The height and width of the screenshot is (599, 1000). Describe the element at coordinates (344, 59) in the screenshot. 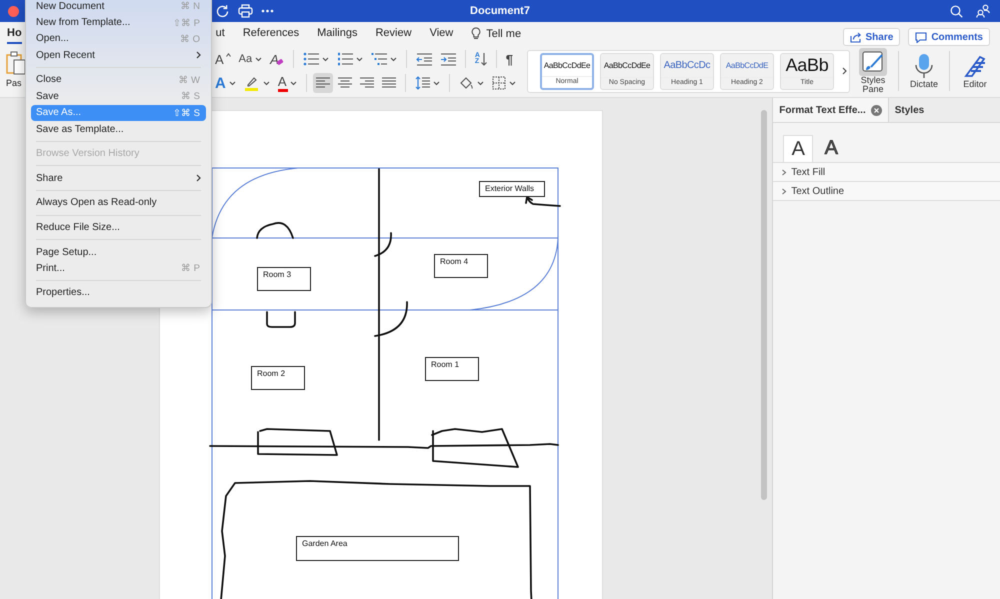

I see `numbered-list-icon` at that location.